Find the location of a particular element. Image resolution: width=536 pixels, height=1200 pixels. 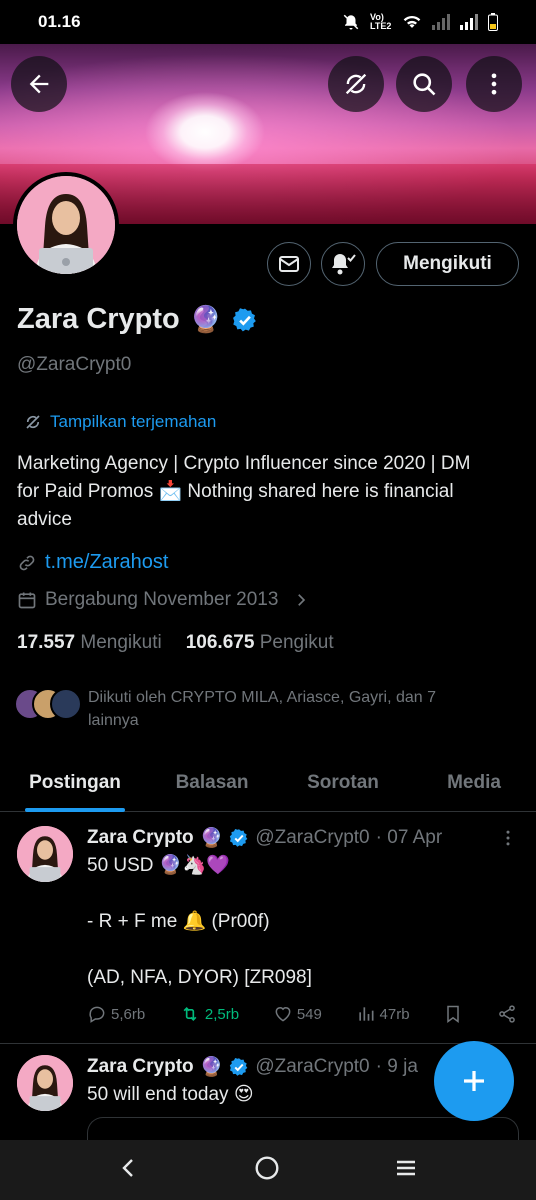

tab-posts: Postingan is located at coordinates (75, 783).